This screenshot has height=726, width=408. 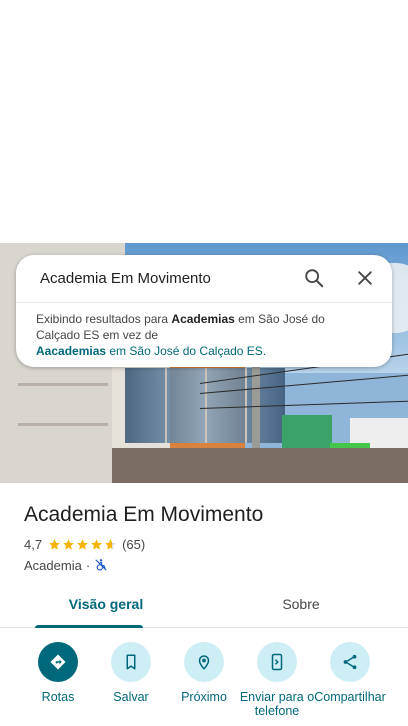 What do you see at coordinates (203, 319) in the screenshot?
I see `note-term: Academias` at bounding box center [203, 319].